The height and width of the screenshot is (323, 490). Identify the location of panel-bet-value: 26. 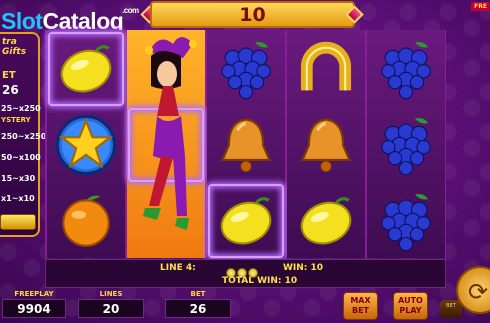
(10, 90).